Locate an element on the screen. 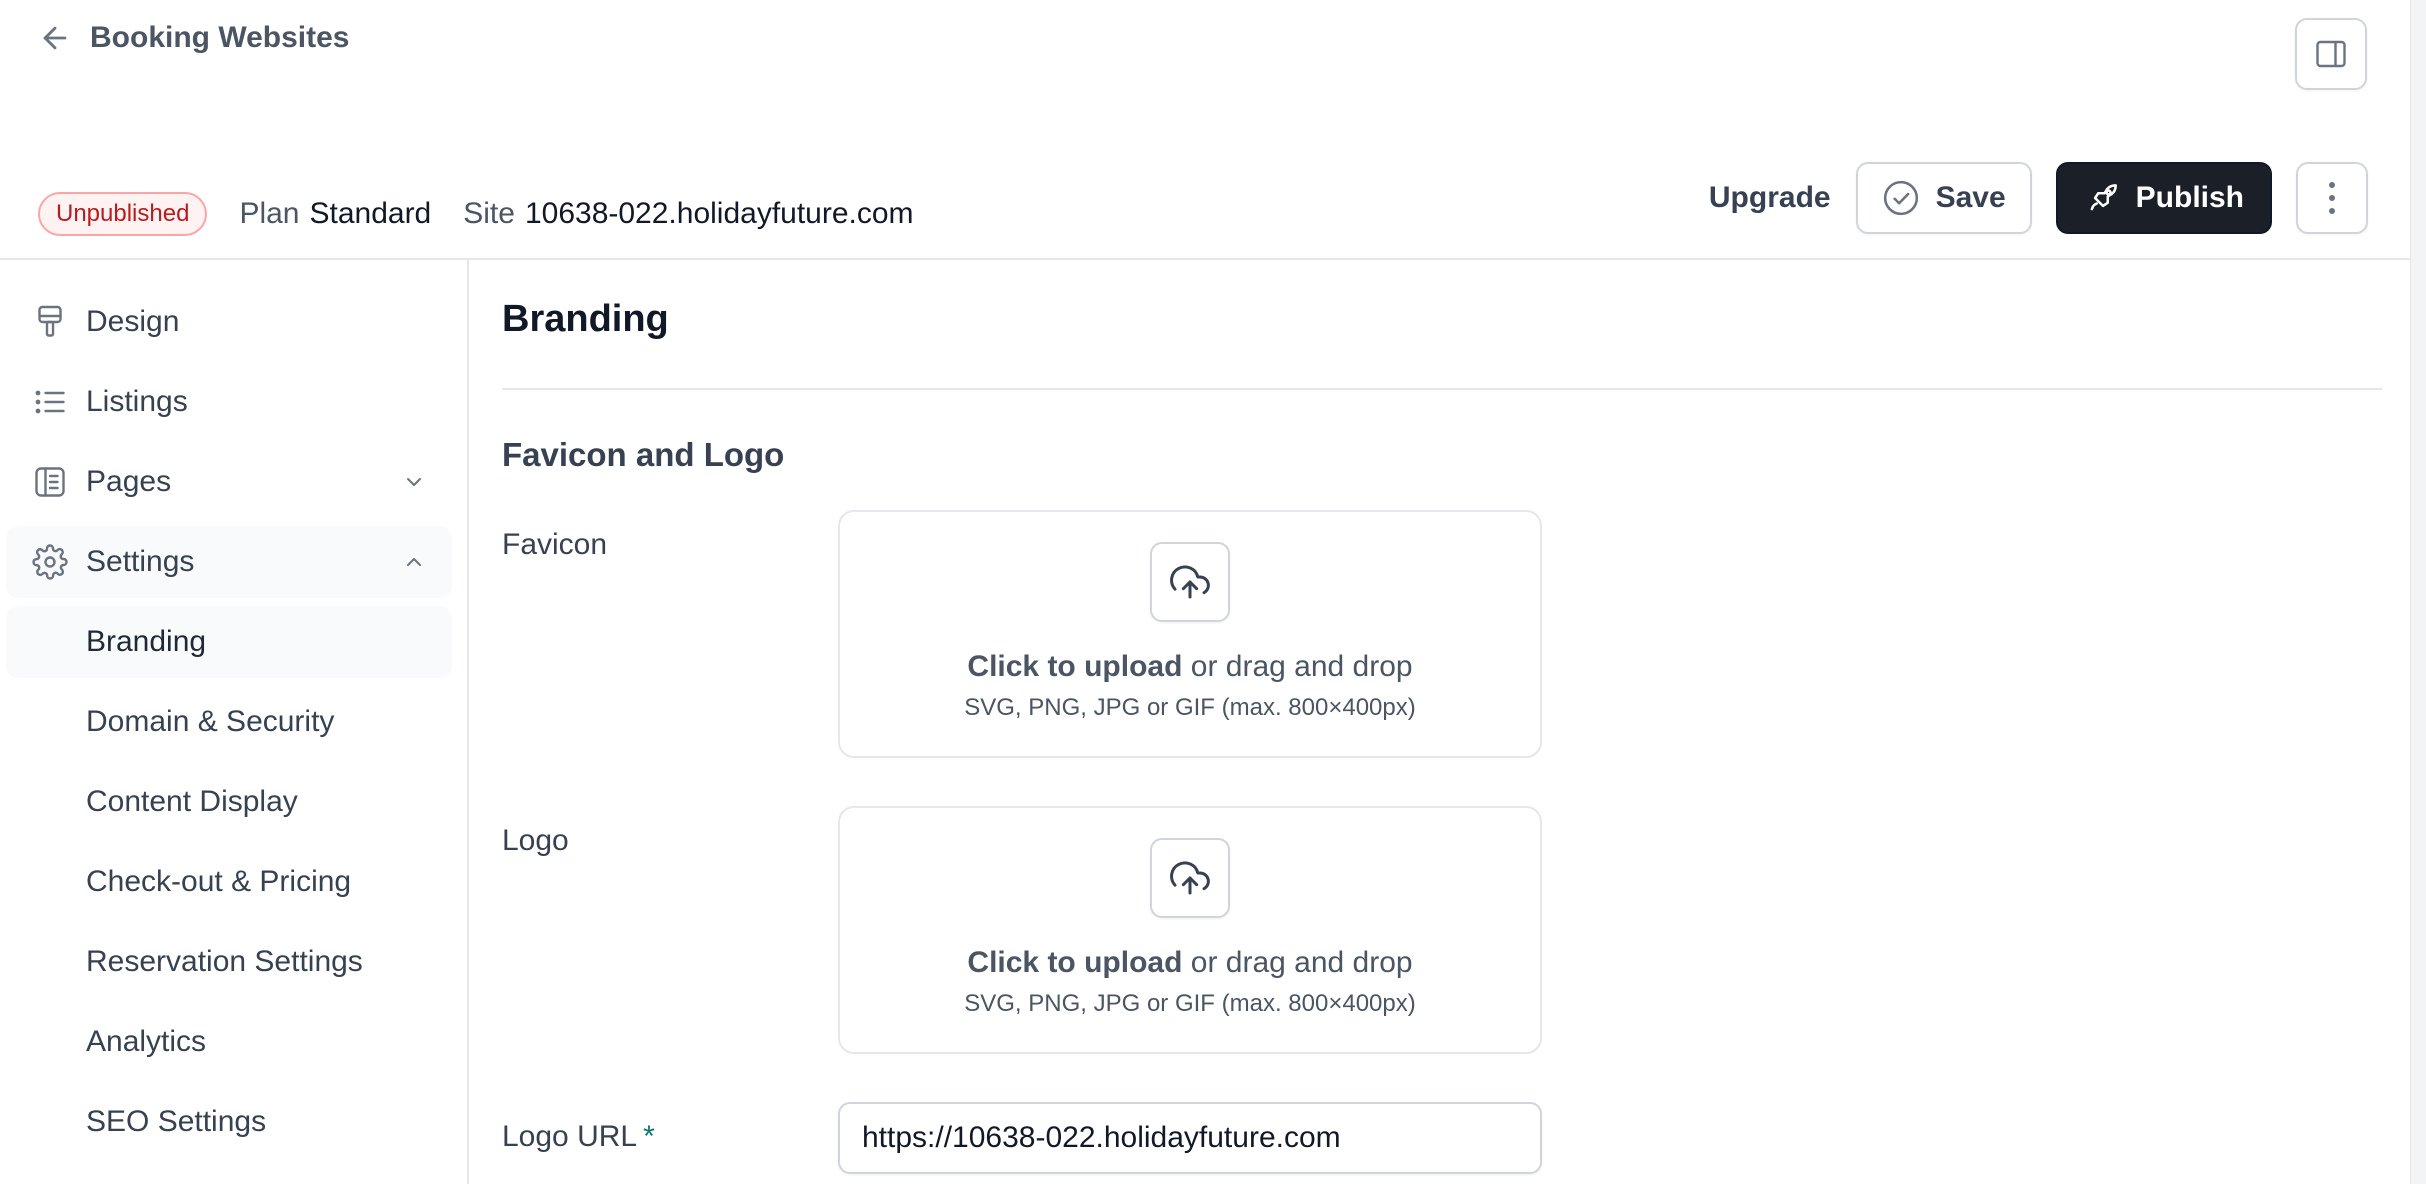 The height and width of the screenshot is (1184, 2426). logo-url-label: Logo URL * is located at coordinates (578, 1137).